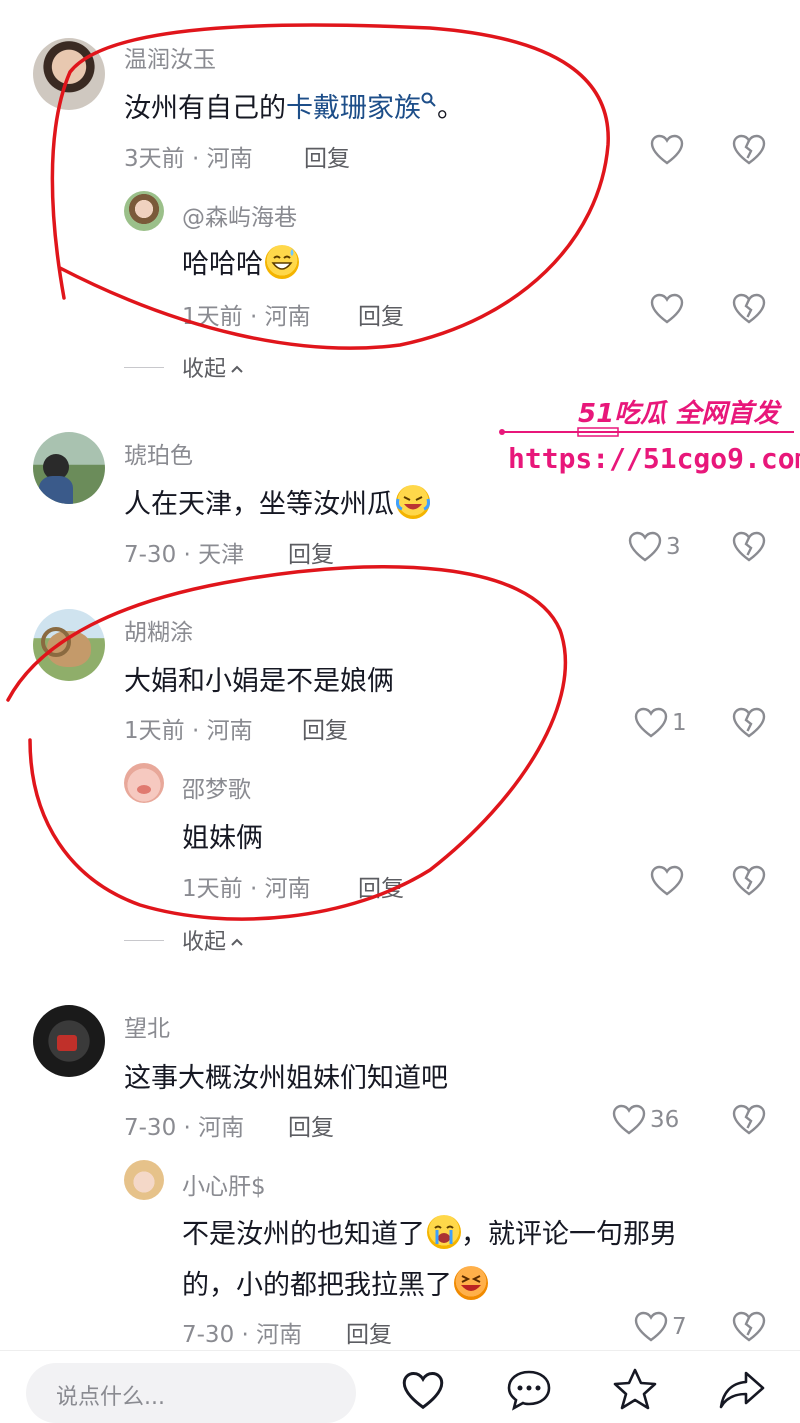 The height and width of the screenshot is (1423, 800). I want to click on like-count: 3, so click(673, 547).